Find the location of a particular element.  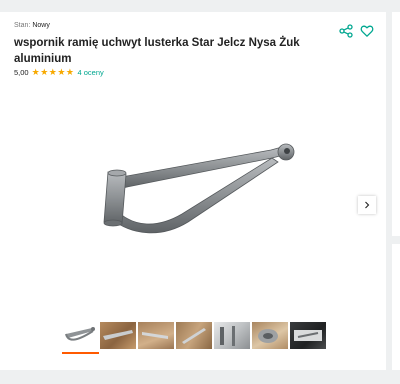

side-panel is located at coordinates (396, 124).